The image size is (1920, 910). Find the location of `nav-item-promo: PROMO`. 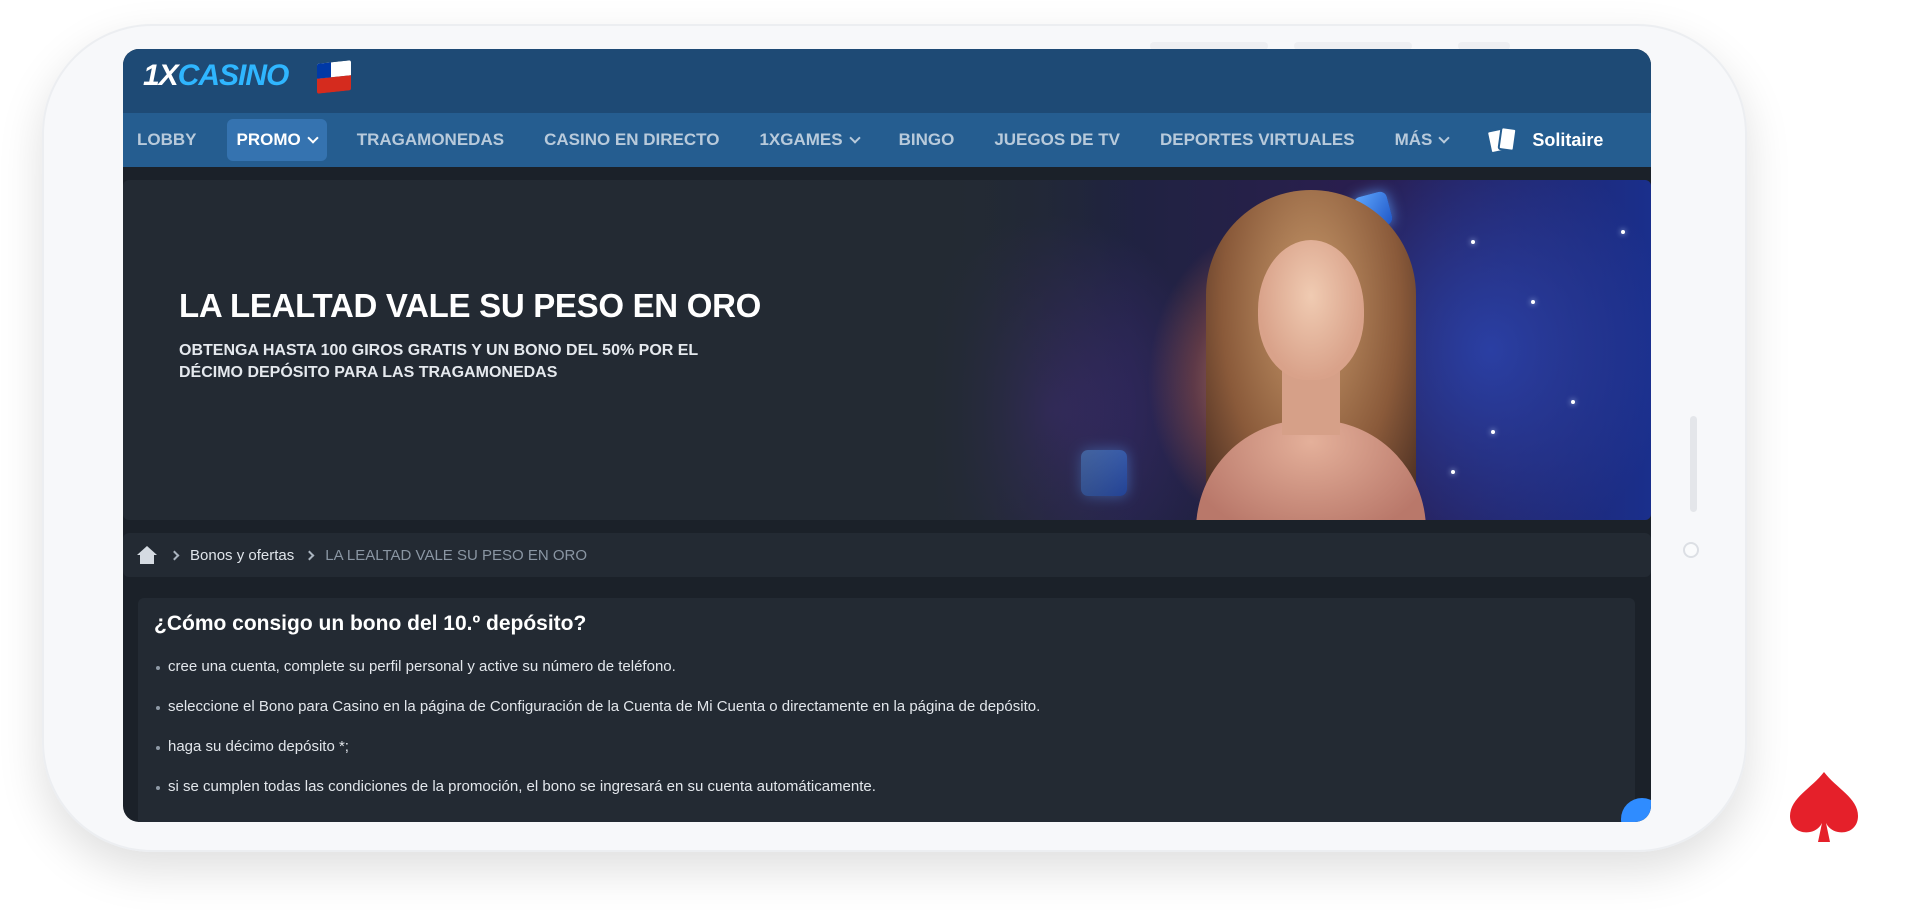

nav-item-promo: PROMO is located at coordinates (276, 140).